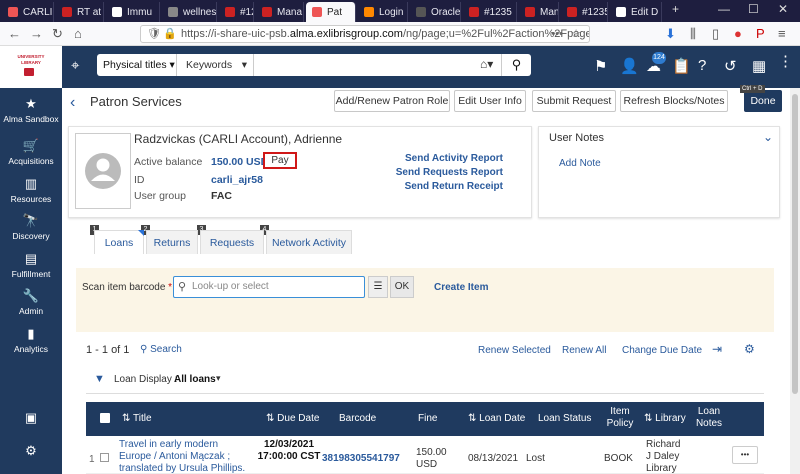  Describe the element at coordinates (564, 419) in the screenshot. I see `col-loan-status: Loan Status` at that location.